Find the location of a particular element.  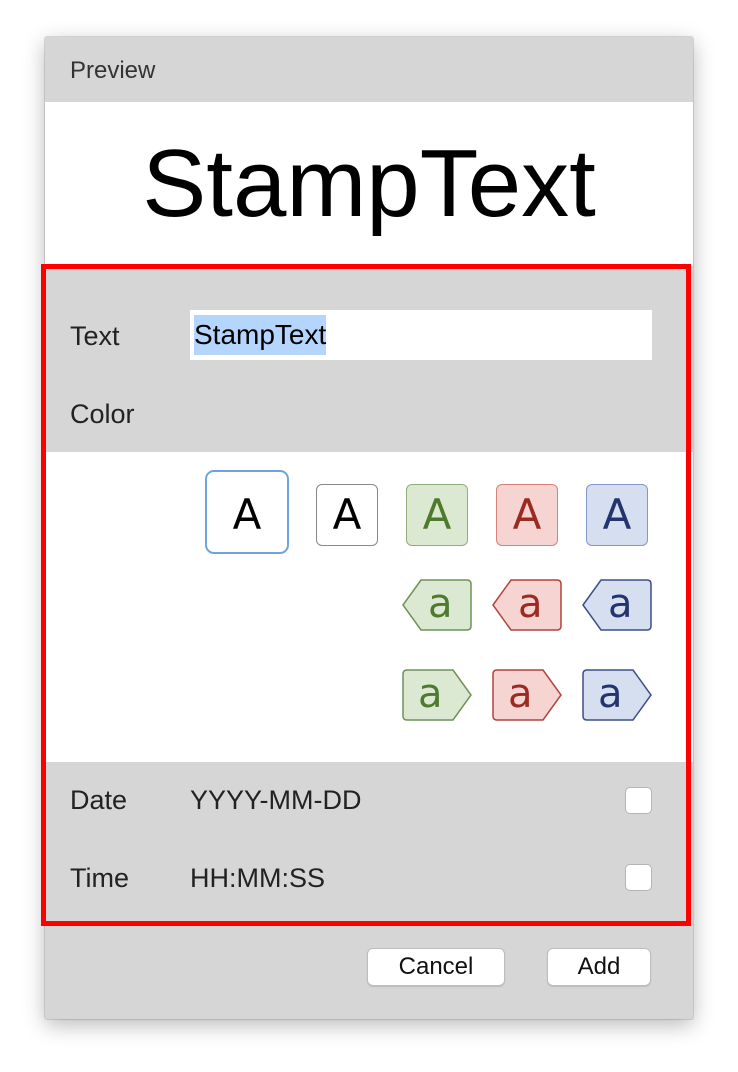

blue-left-tag-icon: a is located at coordinates (617, 605).